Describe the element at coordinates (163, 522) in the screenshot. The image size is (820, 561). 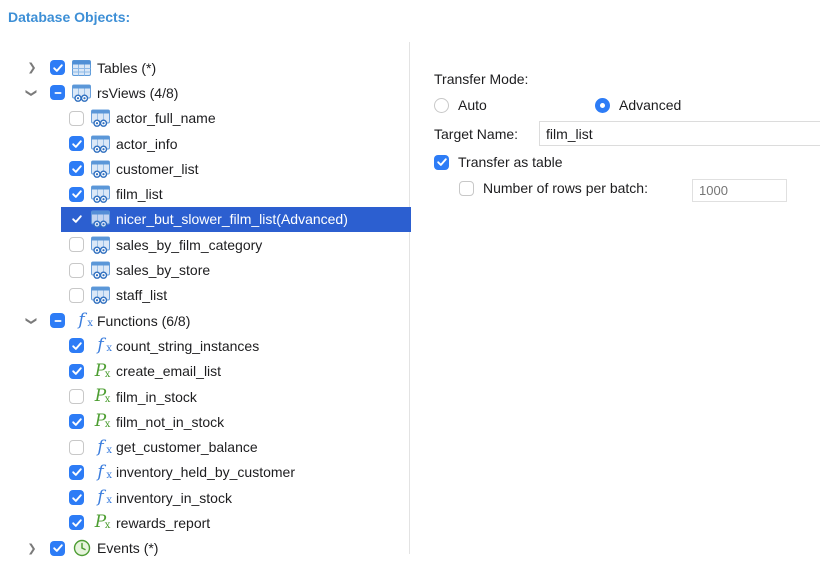
I see `function-item-label: rewards_report` at that location.